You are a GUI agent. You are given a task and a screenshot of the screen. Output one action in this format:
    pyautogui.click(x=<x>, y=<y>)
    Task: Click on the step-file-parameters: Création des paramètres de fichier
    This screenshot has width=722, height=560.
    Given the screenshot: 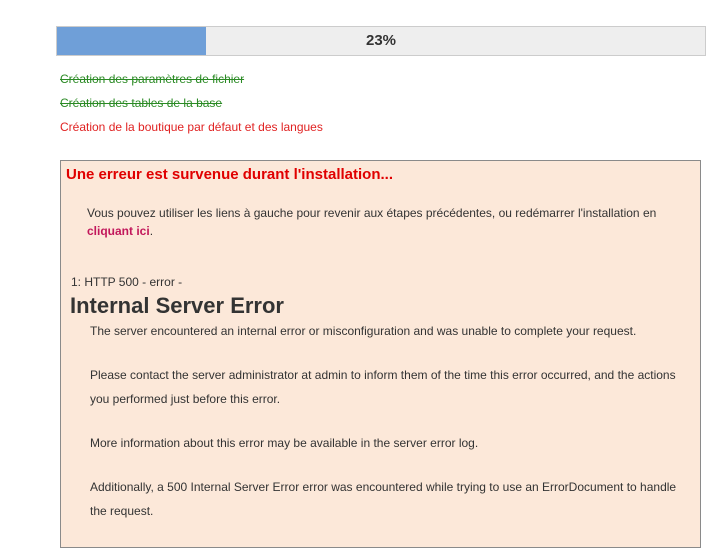 What is the action you would take?
    pyautogui.click(x=152, y=79)
    